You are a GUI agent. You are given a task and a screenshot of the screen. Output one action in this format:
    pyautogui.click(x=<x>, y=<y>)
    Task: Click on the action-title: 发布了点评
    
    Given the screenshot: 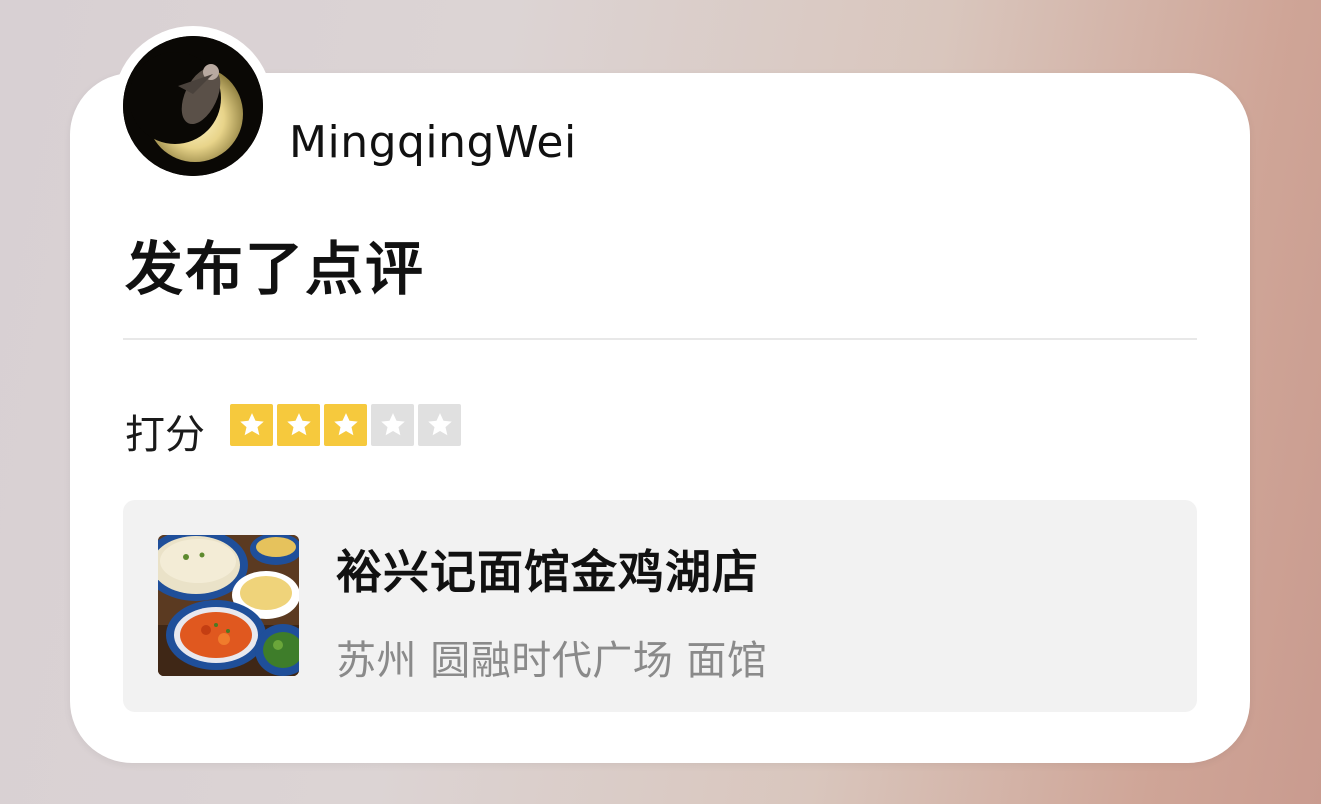 What is the action you would take?
    pyautogui.click(x=275, y=269)
    